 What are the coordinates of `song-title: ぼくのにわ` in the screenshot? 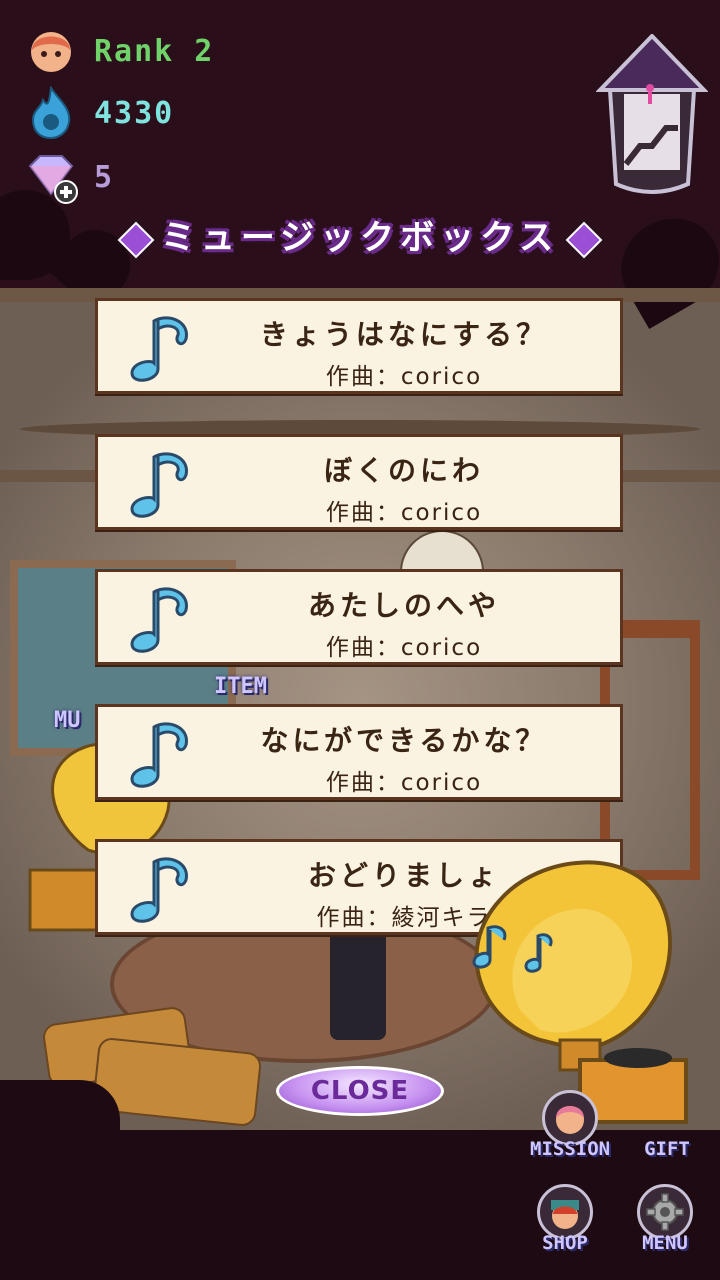 It's located at (403, 470).